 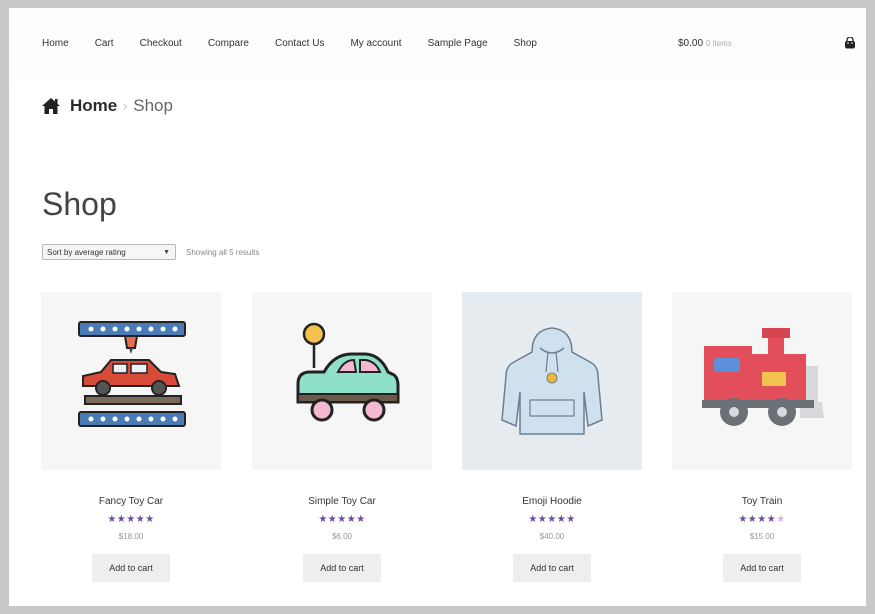 What do you see at coordinates (719, 43) in the screenshot?
I see `cart-item-count: 0 items` at bounding box center [719, 43].